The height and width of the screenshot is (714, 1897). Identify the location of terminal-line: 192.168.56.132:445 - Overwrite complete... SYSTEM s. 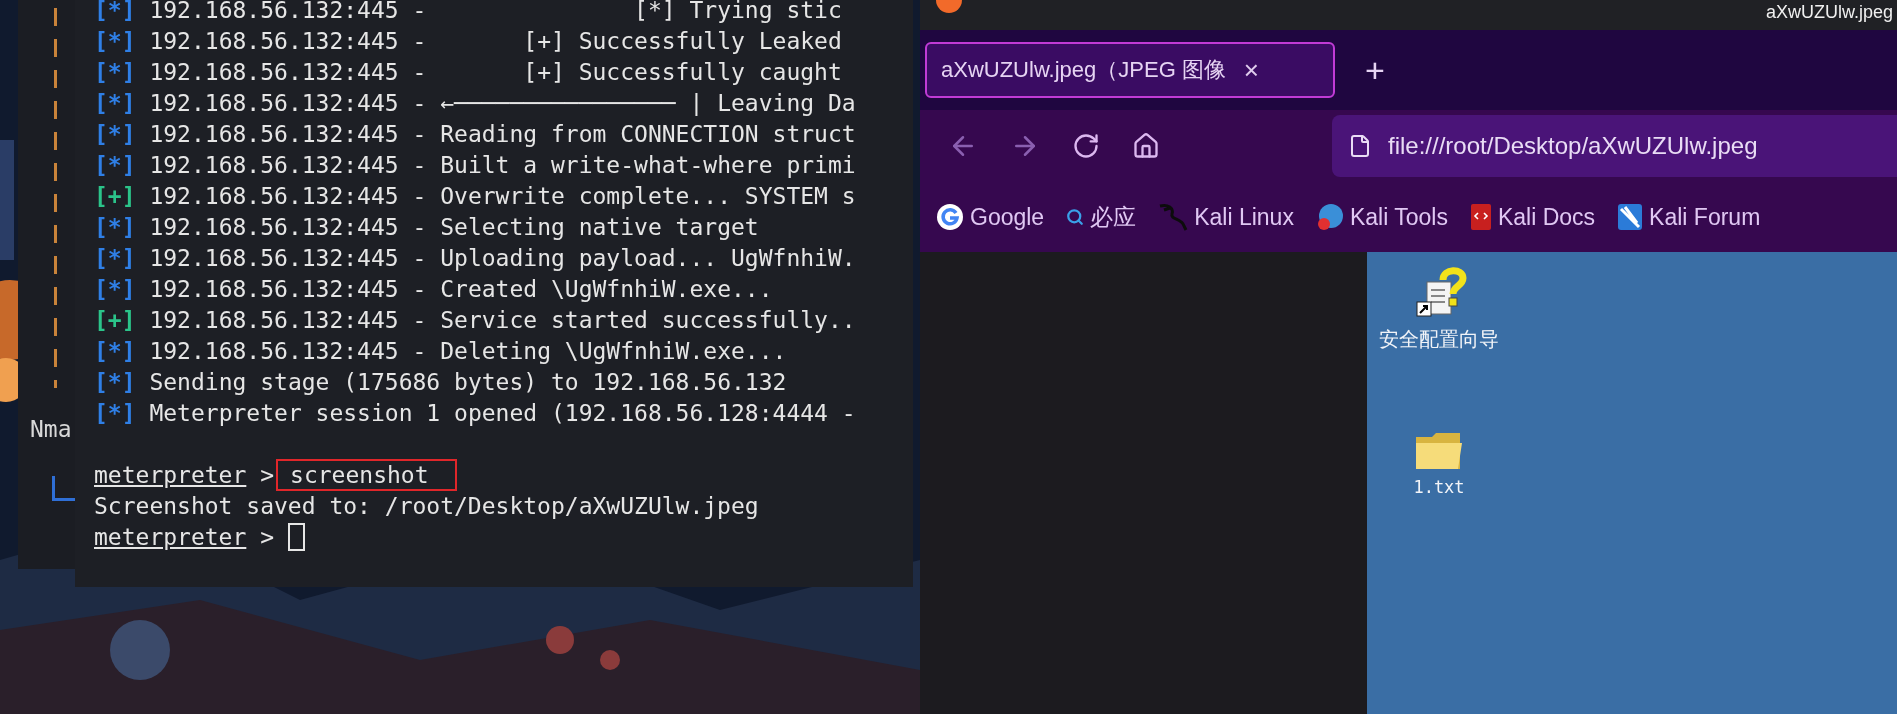
(502, 195).